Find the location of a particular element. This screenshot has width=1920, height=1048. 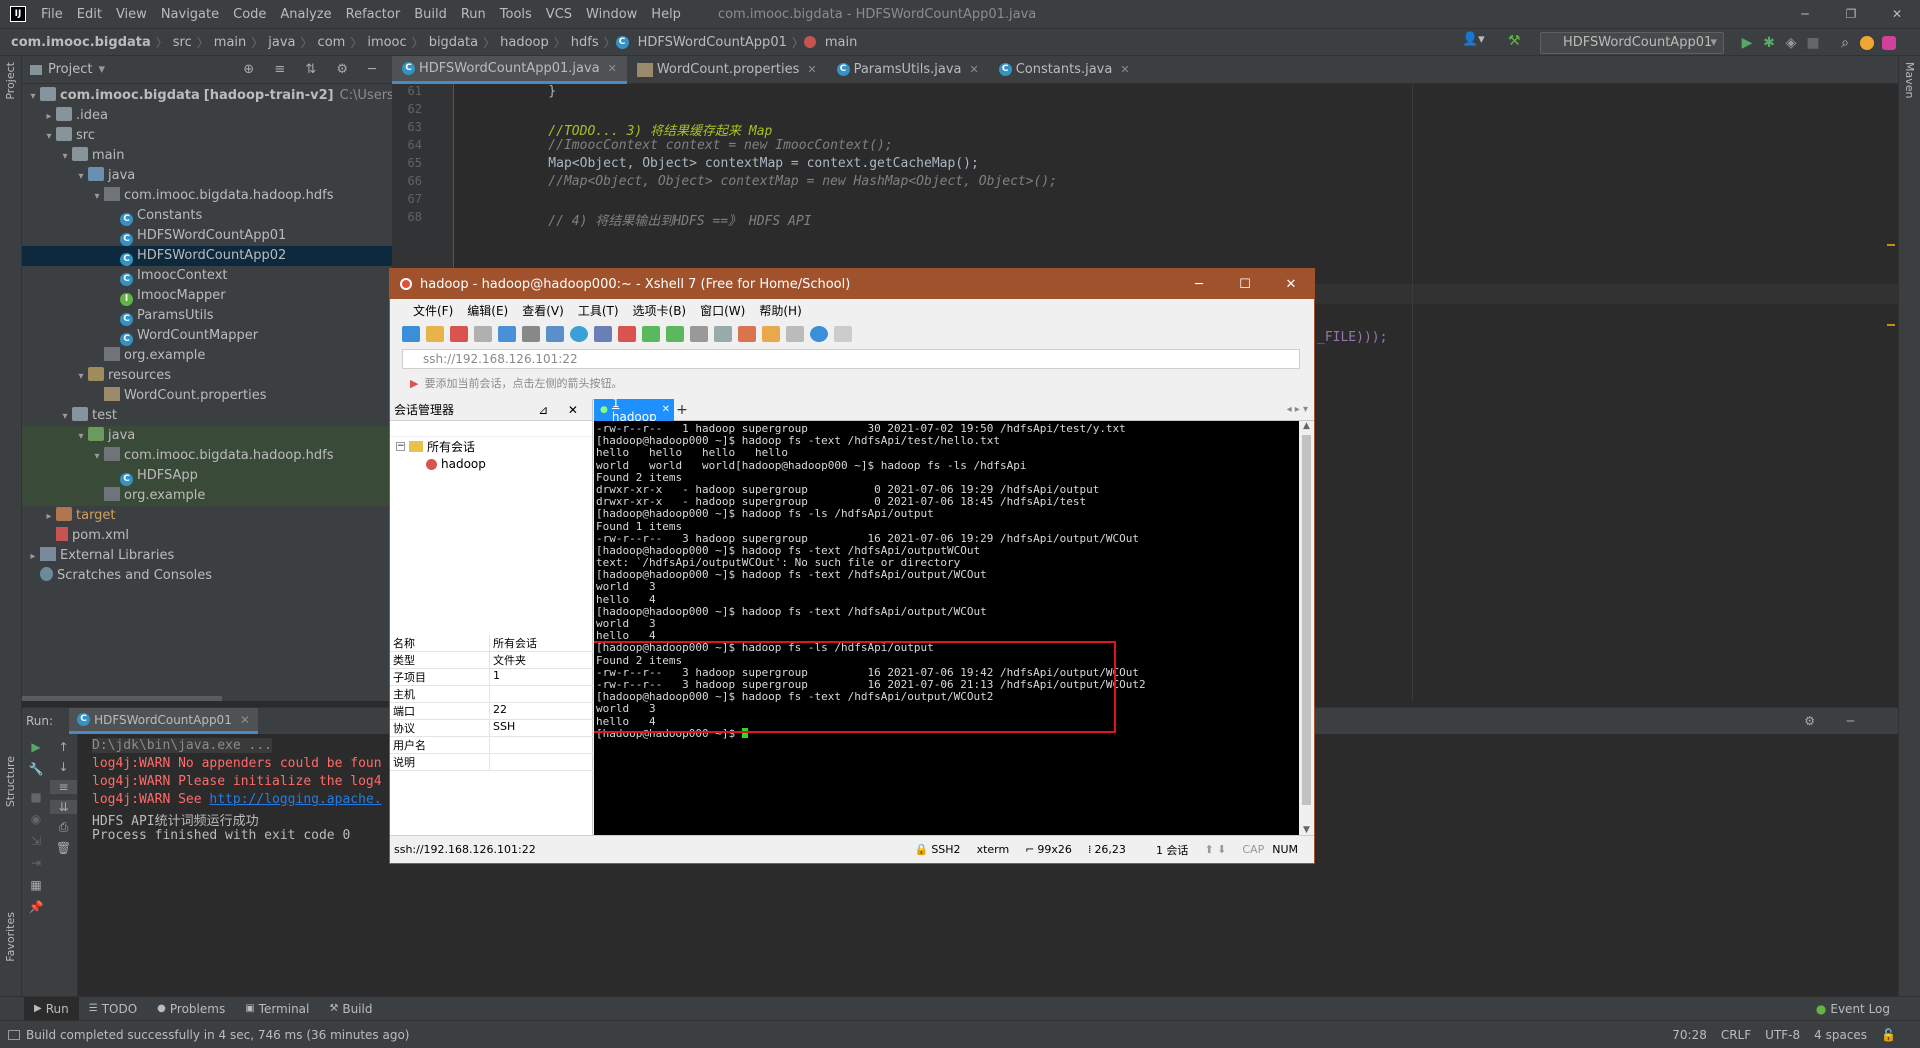

xshell-menu-item: 选项卡(B) is located at coordinates (660, 310).